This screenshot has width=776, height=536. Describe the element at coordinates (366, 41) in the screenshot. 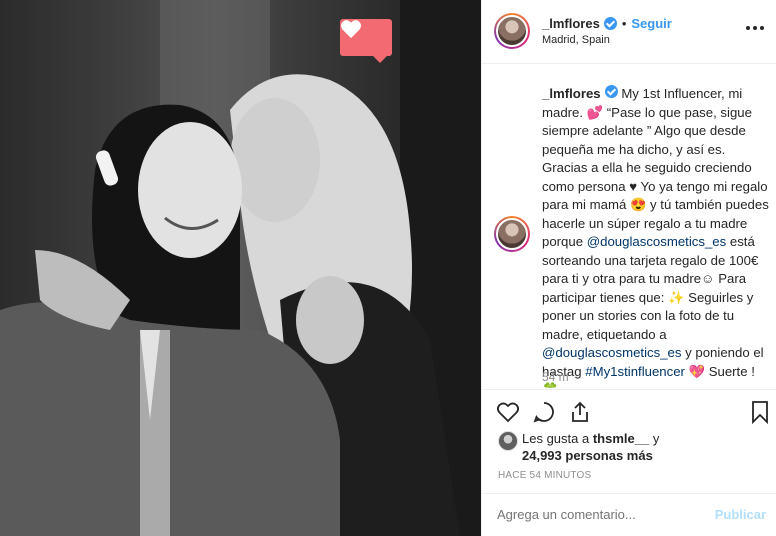

I see `like-notification-badge` at that location.